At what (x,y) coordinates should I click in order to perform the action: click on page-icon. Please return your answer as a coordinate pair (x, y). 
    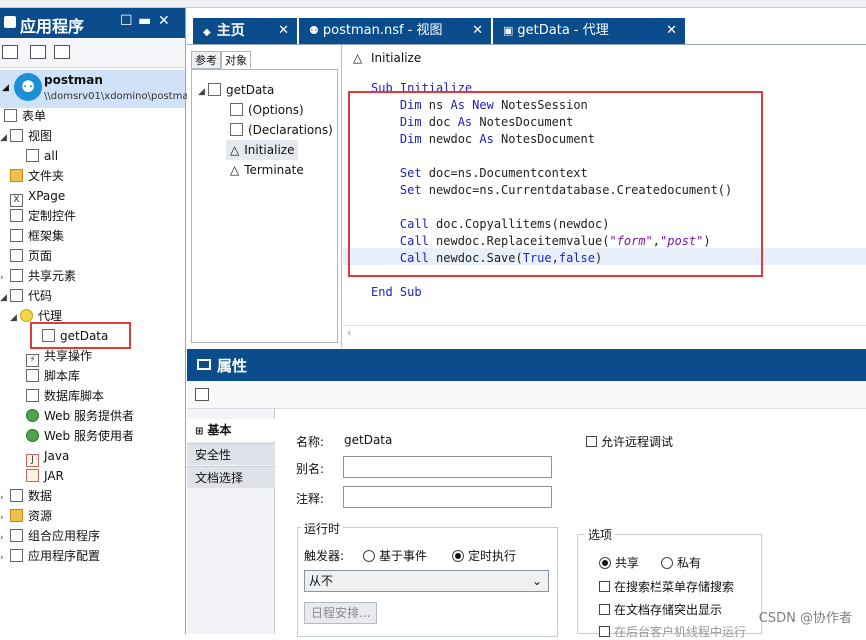
    Looking at the image, I should click on (16, 255).